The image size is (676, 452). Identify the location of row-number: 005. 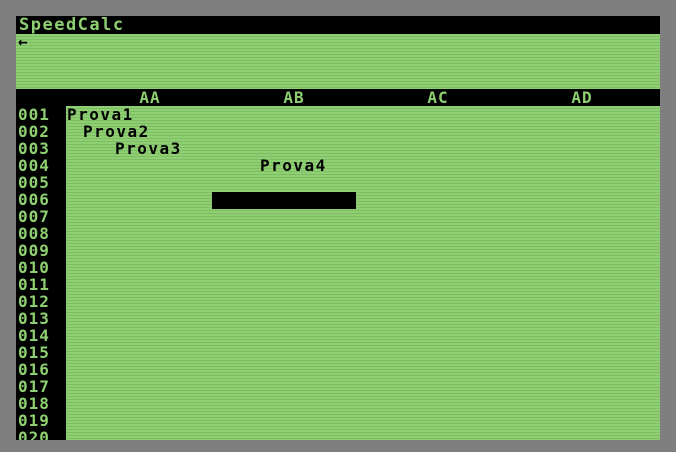
(41, 182).